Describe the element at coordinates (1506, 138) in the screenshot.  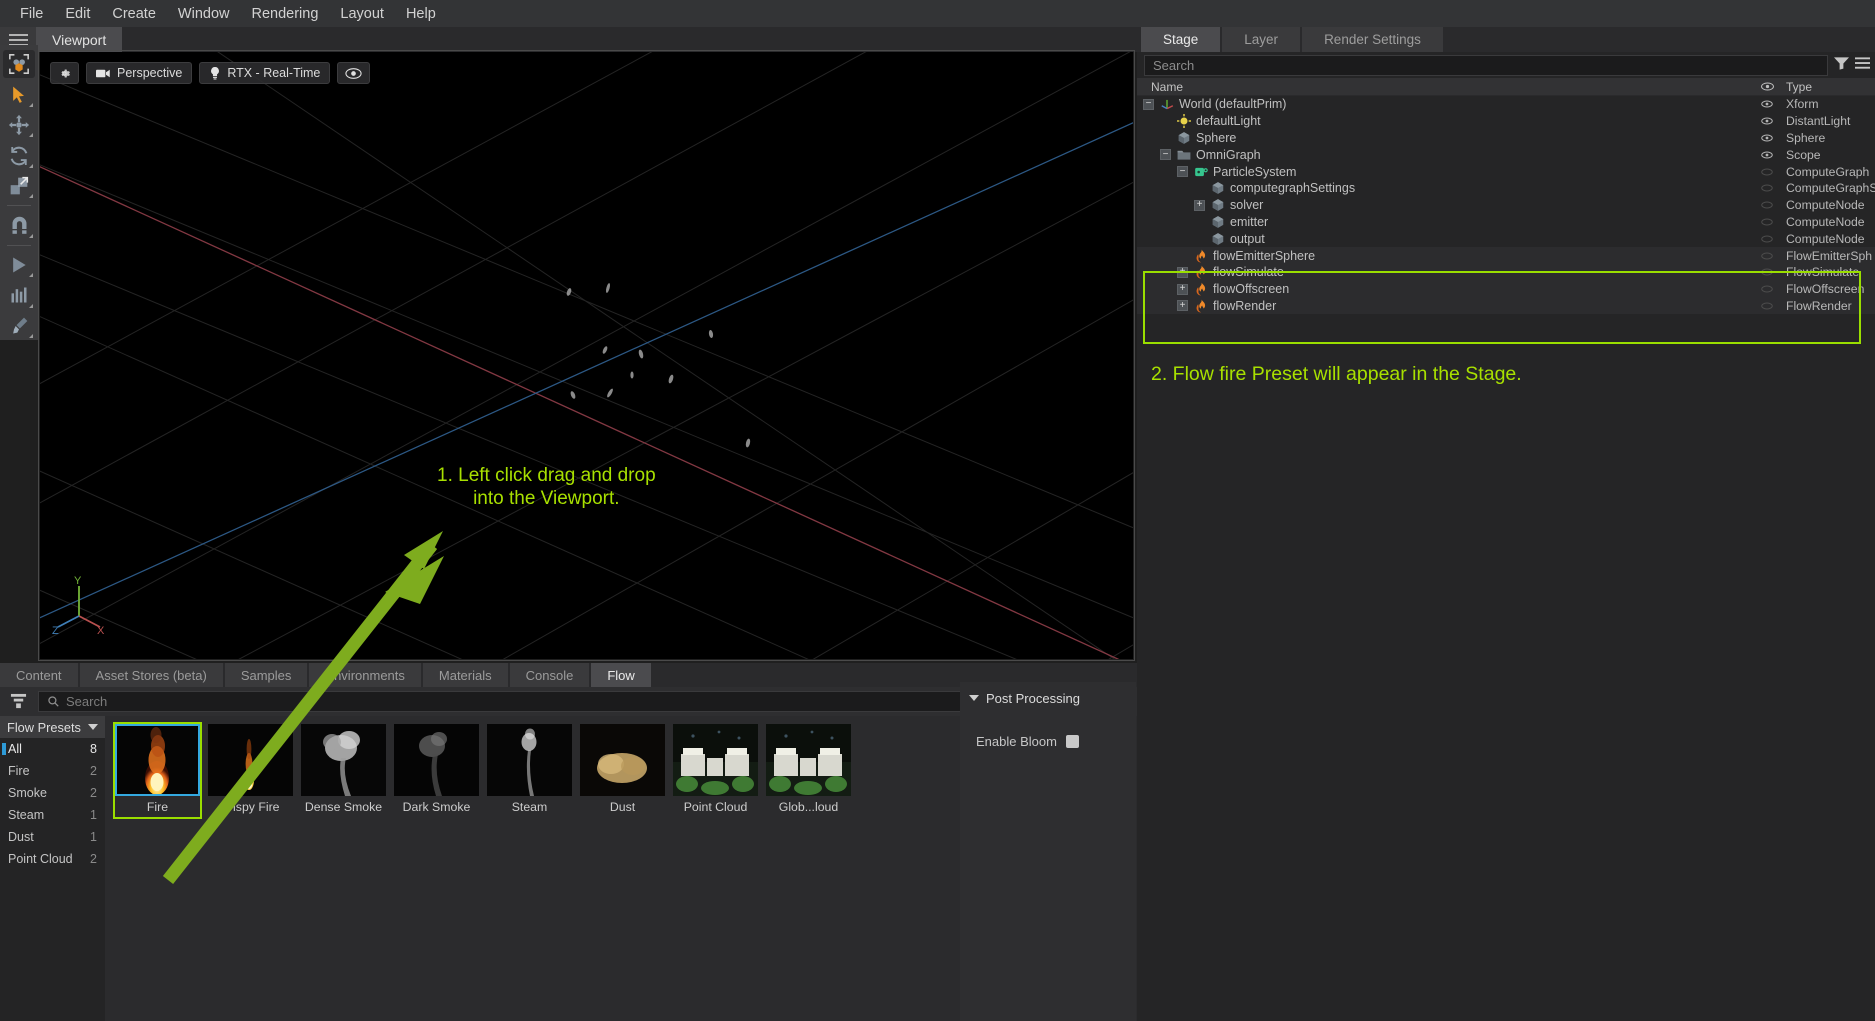
I see `stage-tree-row: Sphere Sphere` at that location.